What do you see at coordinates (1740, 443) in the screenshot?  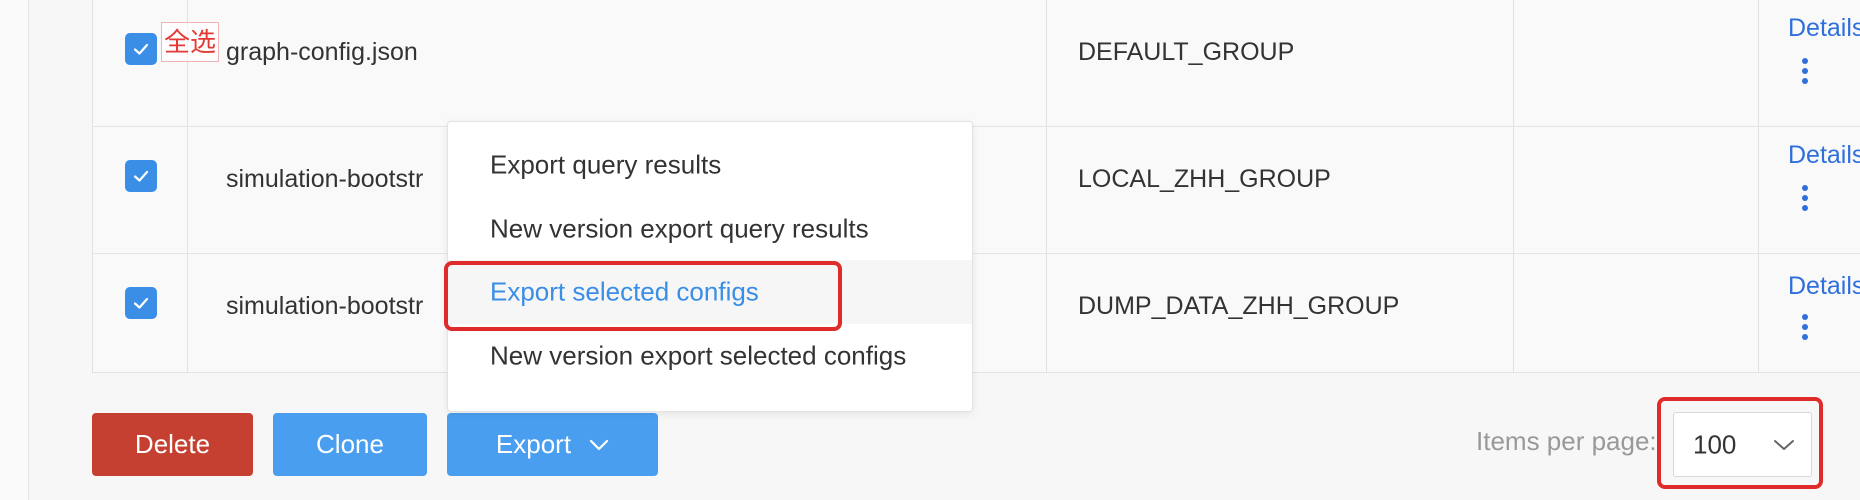 I see `highlight-page-size` at bounding box center [1740, 443].